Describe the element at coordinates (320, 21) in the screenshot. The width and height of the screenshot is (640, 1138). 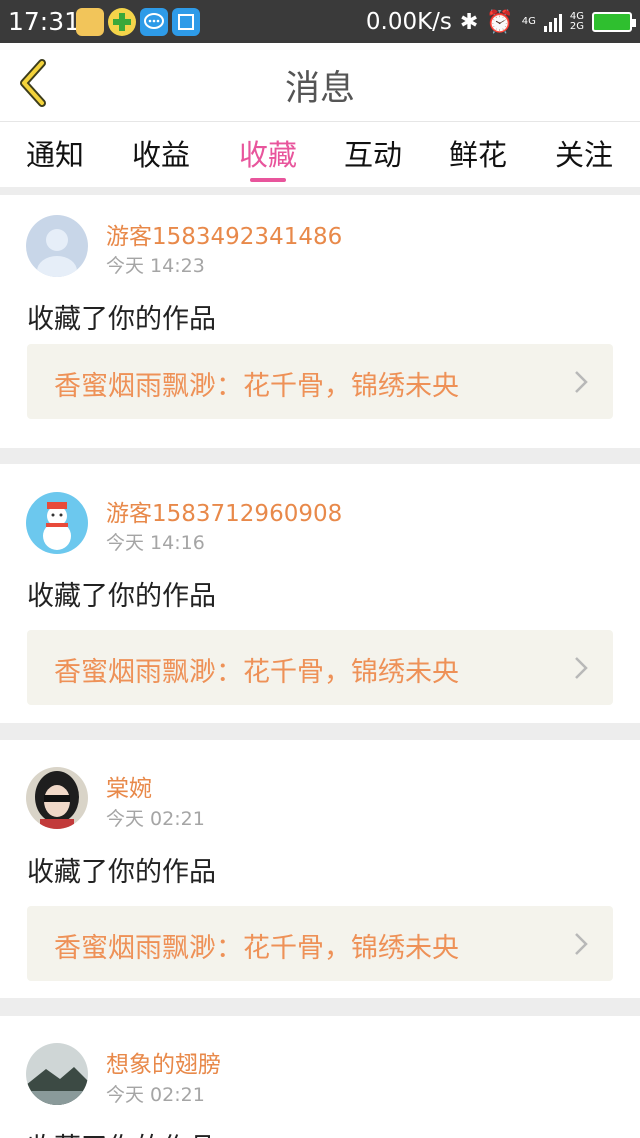
I see `status-bar: 17:31 0.00K/s ✱ ⏰ 4G 4G 2G` at that location.